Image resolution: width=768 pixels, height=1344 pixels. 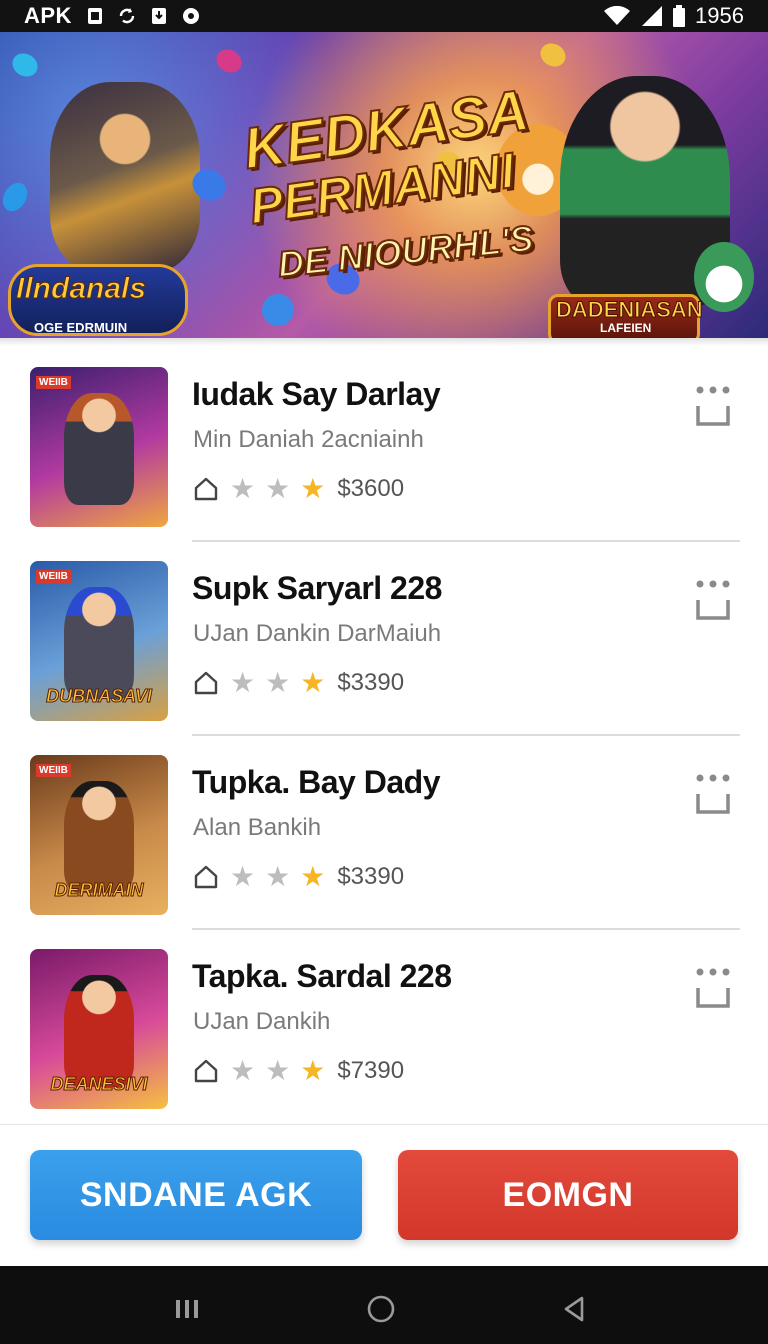 What do you see at coordinates (298, 1071) in the screenshot?
I see `game-meta: ★ ★ ★ $7390` at bounding box center [298, 1071].